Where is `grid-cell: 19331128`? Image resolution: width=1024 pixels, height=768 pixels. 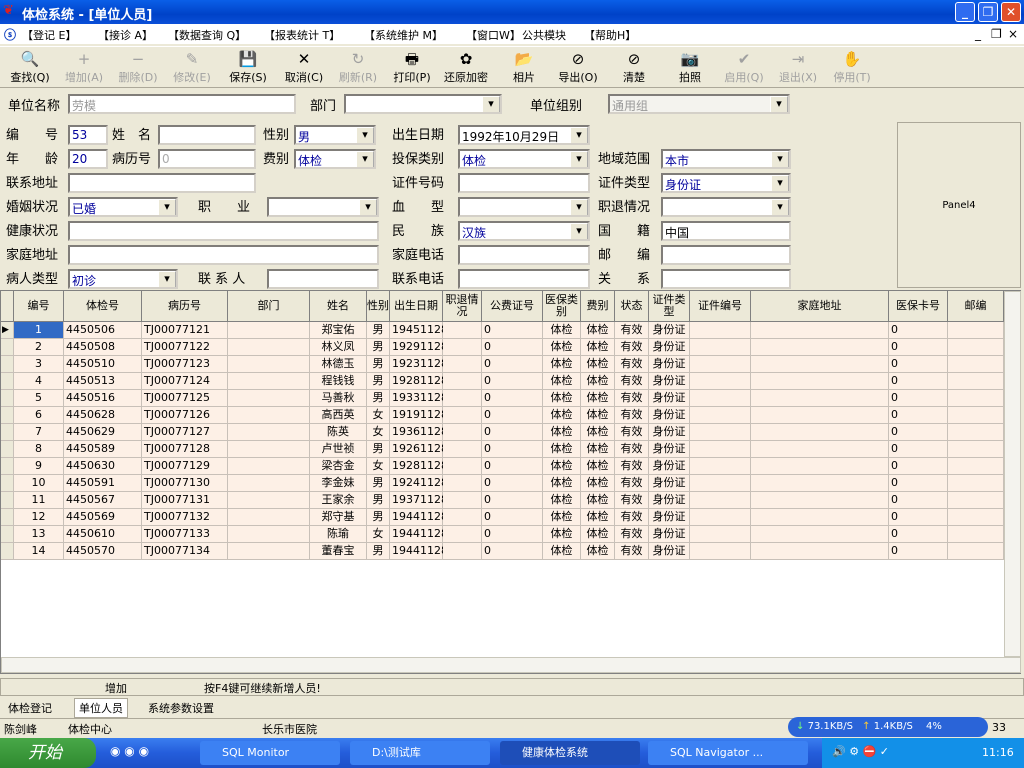 grid-cell: 19331128 is located at coordinates (419, 398).